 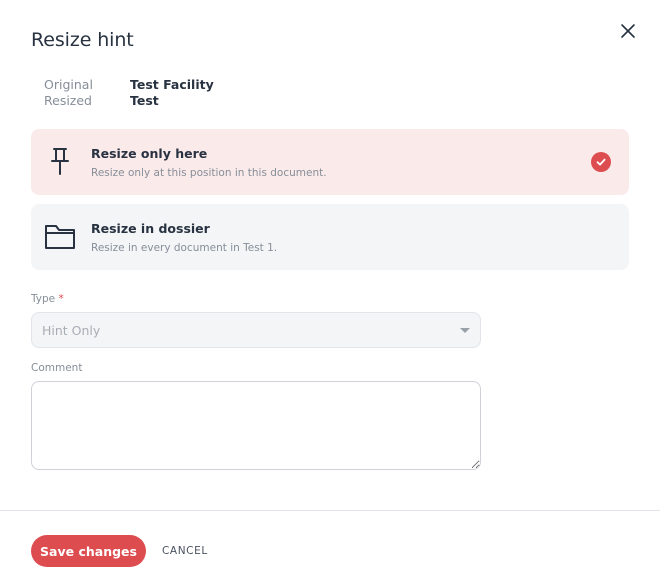 What do you see at coordinates (144, 100) in the screenshot?
I see `resized-value: Test` at bounding box center [144, 100].